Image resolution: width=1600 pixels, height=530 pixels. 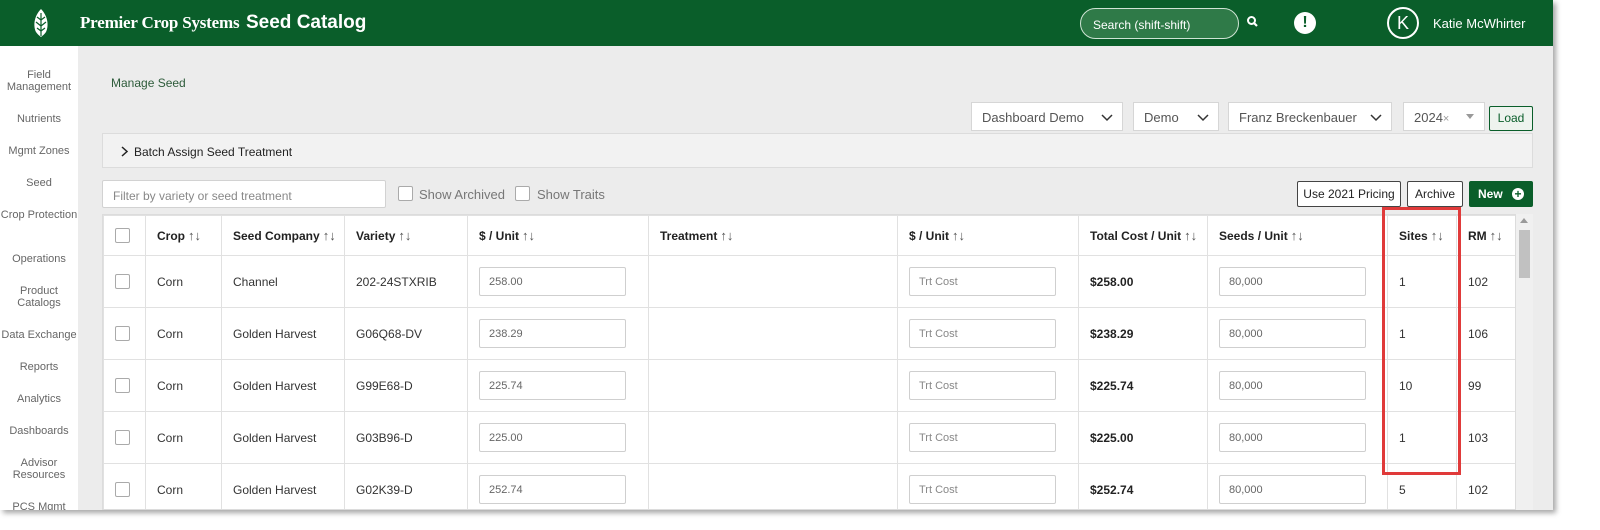 I want to click on scroll-up-arrow-icon, so click(x=1524, y=220).